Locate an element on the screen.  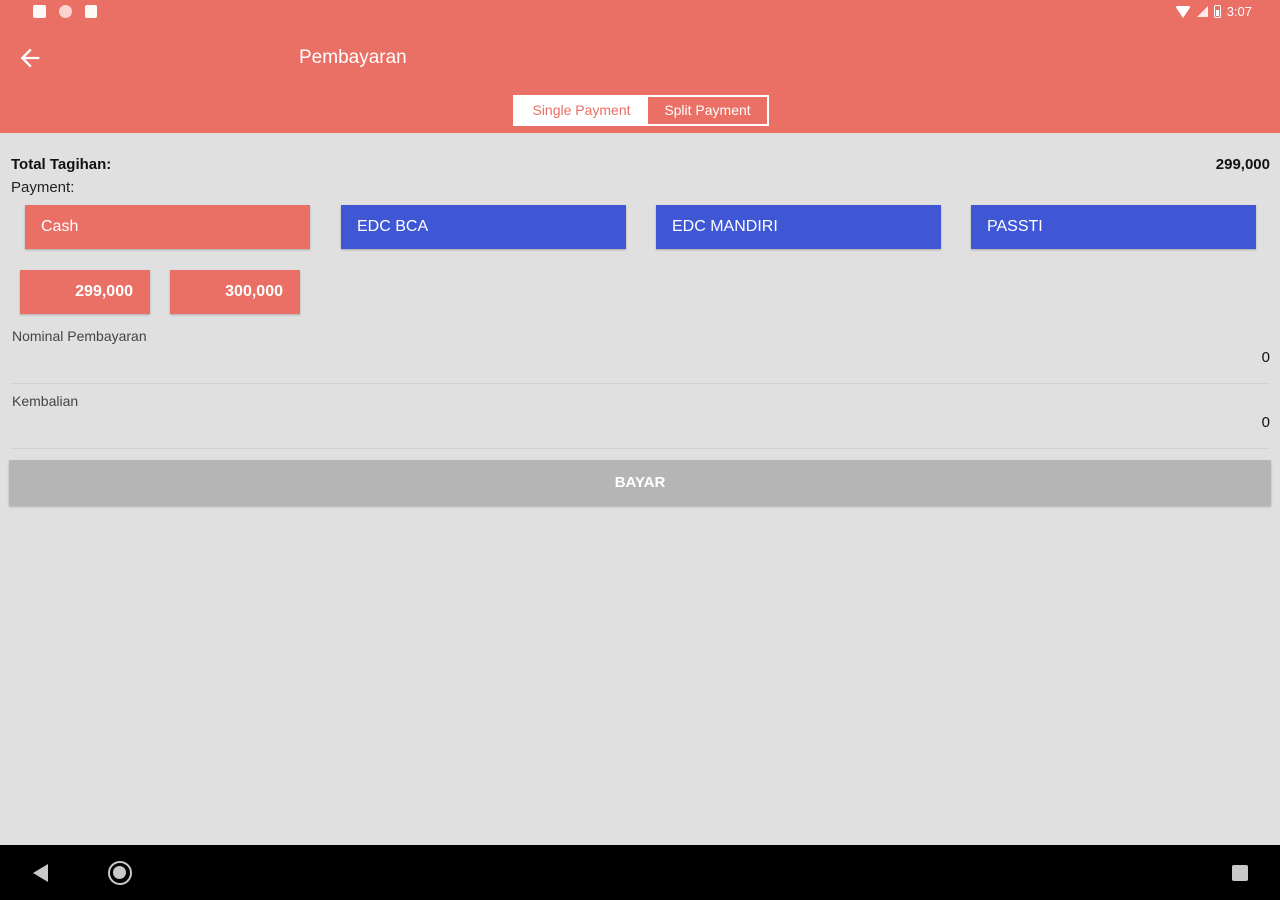
total-value: 299,000 is located at coordinates (1242, 164).